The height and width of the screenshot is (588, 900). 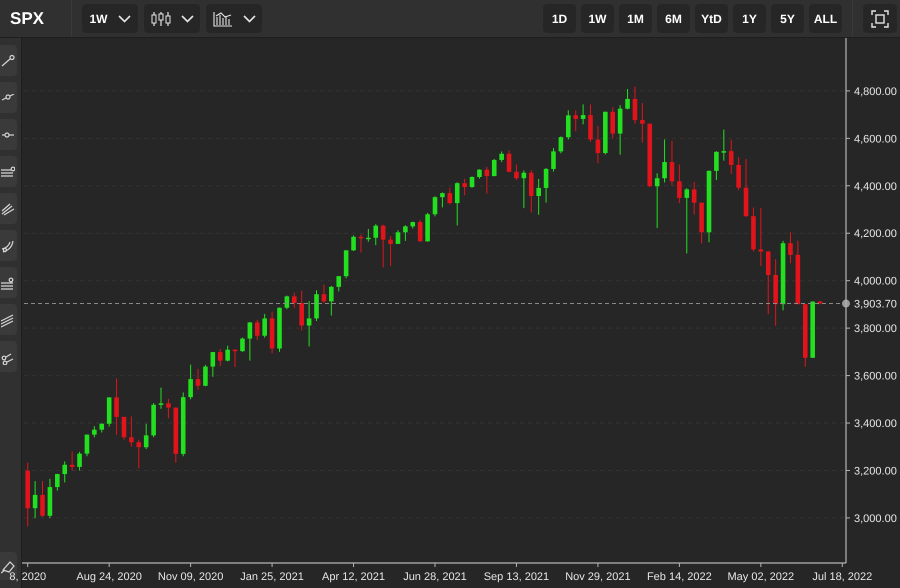 What do you see at coordinates (846, 304) in the screenshot?
I see `last-price-marker` at bounding box center [846, 304].